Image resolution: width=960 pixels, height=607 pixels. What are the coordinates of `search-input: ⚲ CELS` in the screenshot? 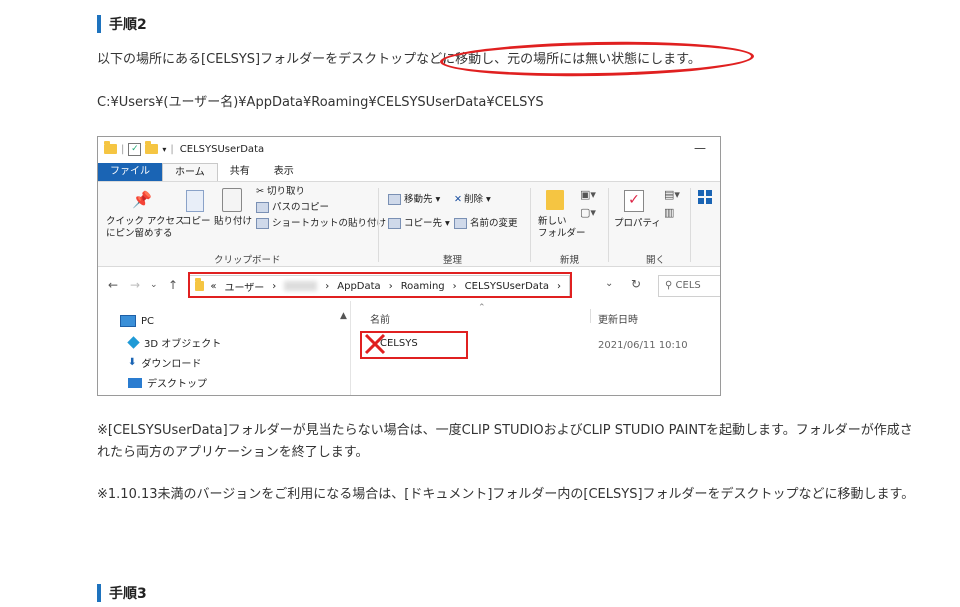 It's located at (689, 286).